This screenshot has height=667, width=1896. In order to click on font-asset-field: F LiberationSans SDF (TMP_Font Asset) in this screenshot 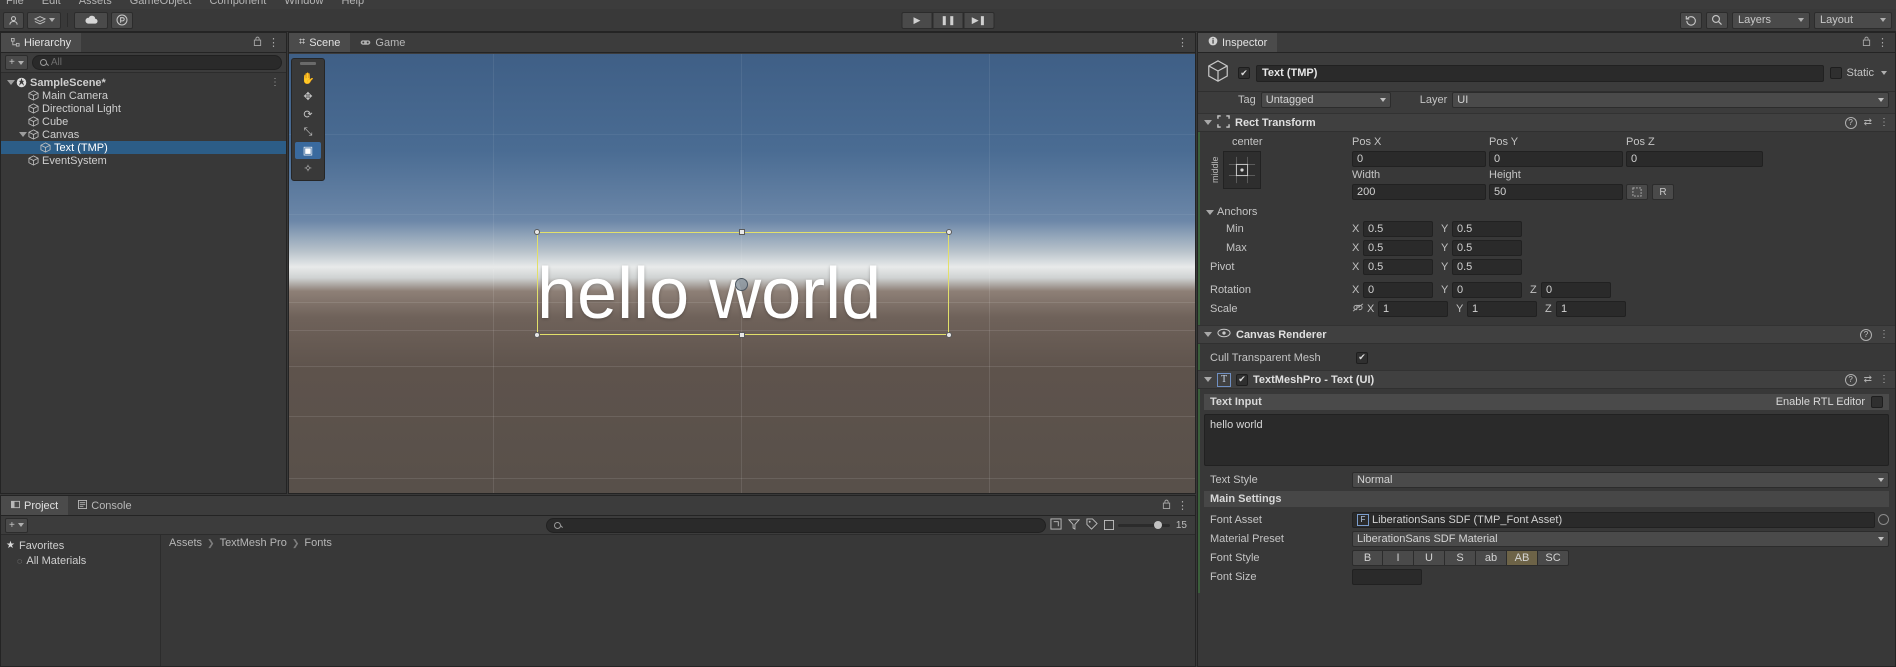, I will do `click(1613, 519)`.